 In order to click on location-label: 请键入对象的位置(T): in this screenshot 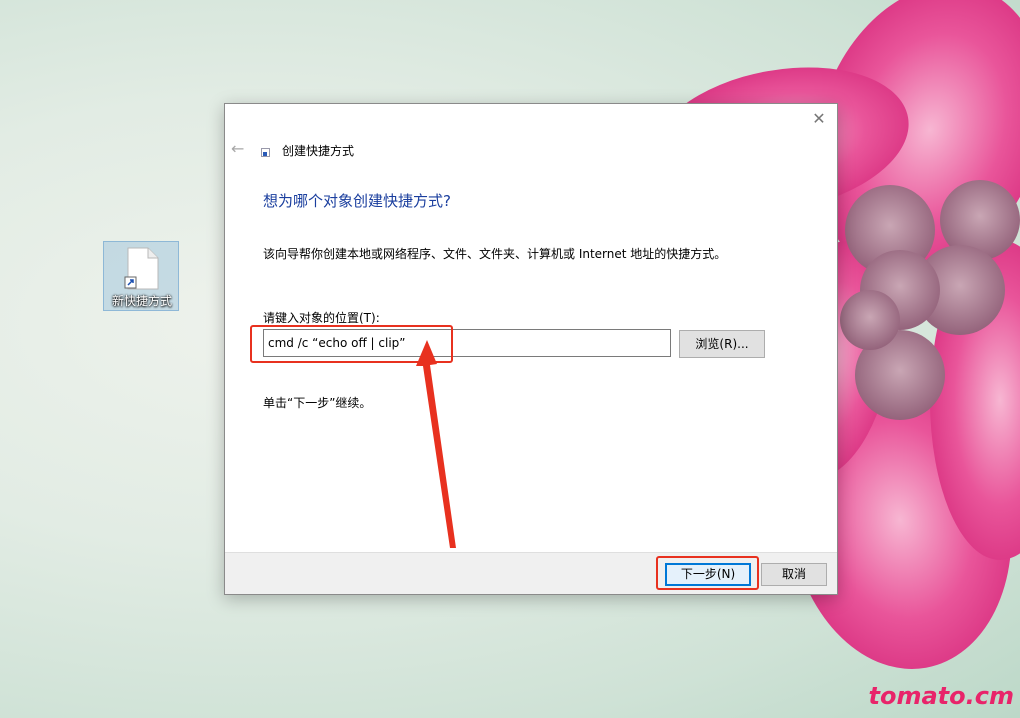, I will do `click(321, 318)`.